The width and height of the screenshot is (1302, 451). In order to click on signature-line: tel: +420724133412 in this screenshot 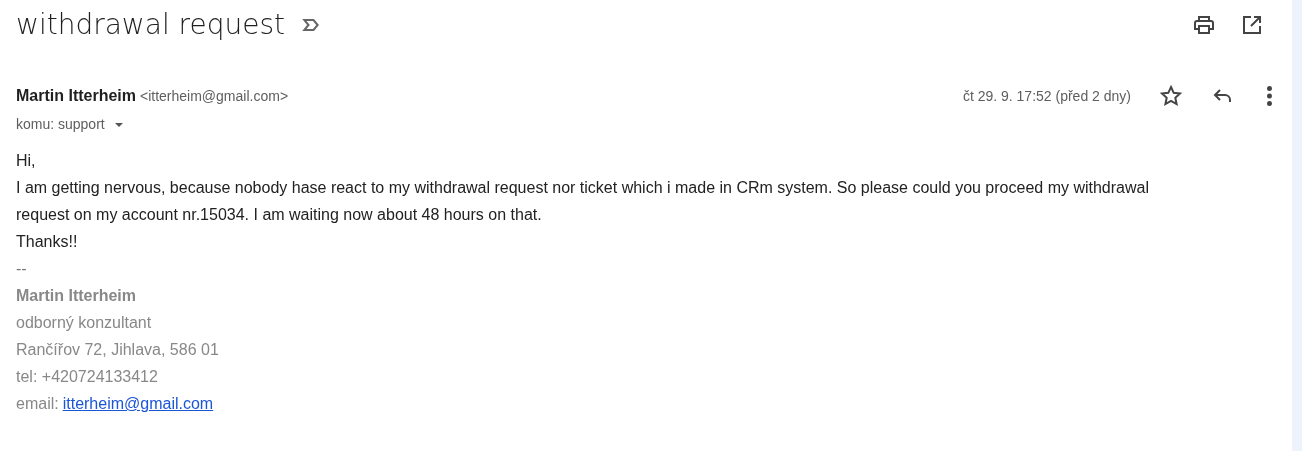, I will do `click(87, 377)`.